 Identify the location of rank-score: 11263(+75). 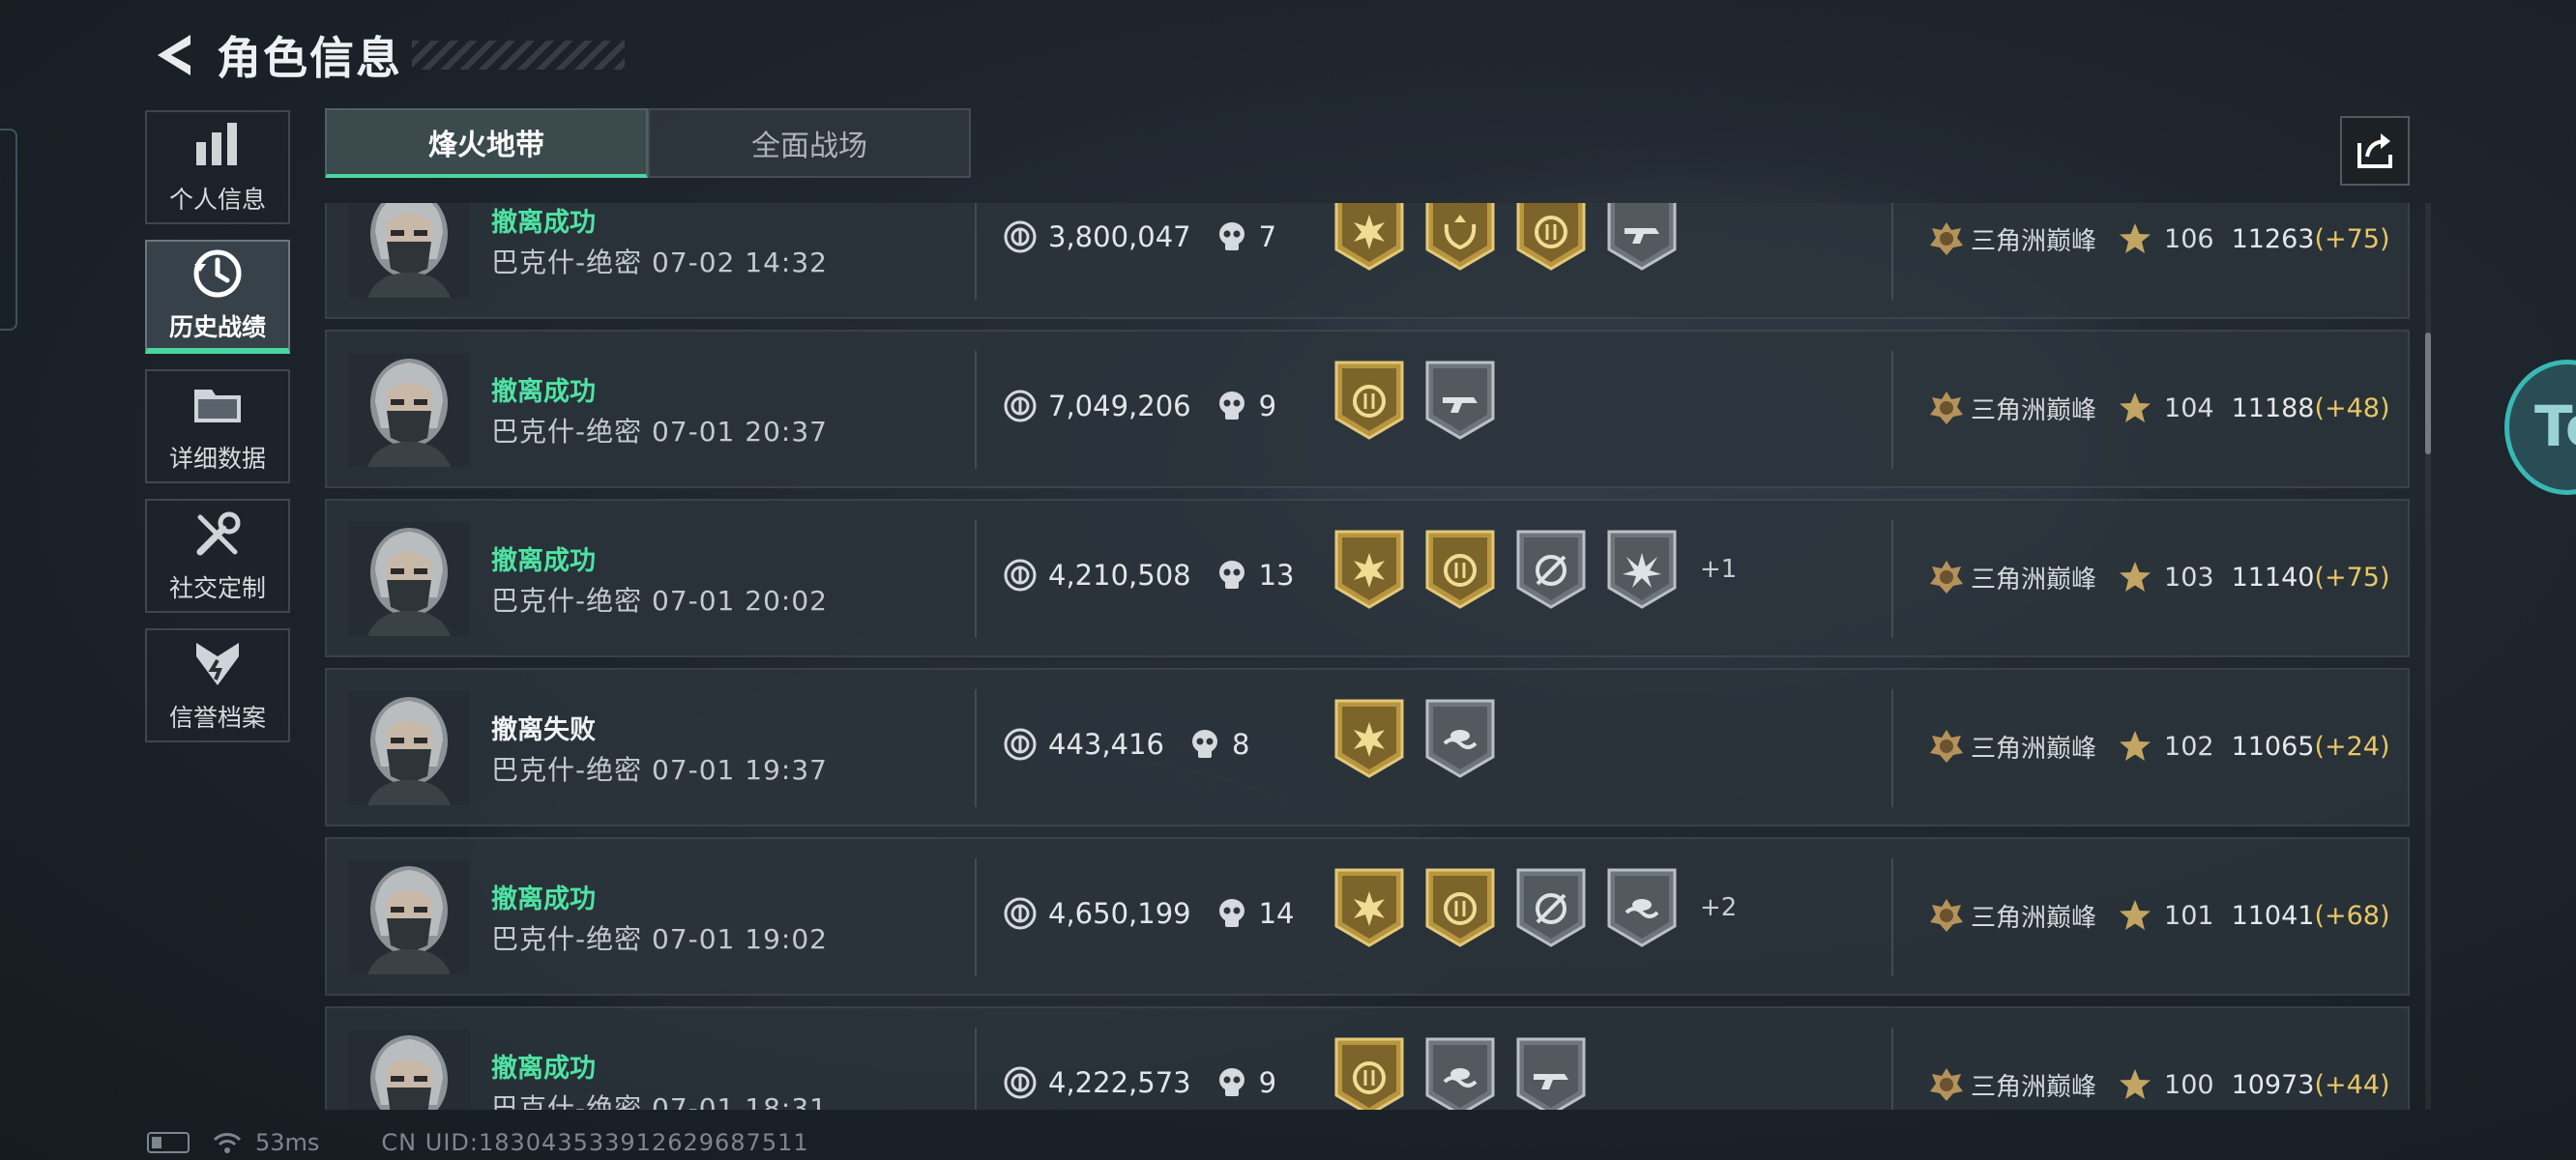
(2311, 239).